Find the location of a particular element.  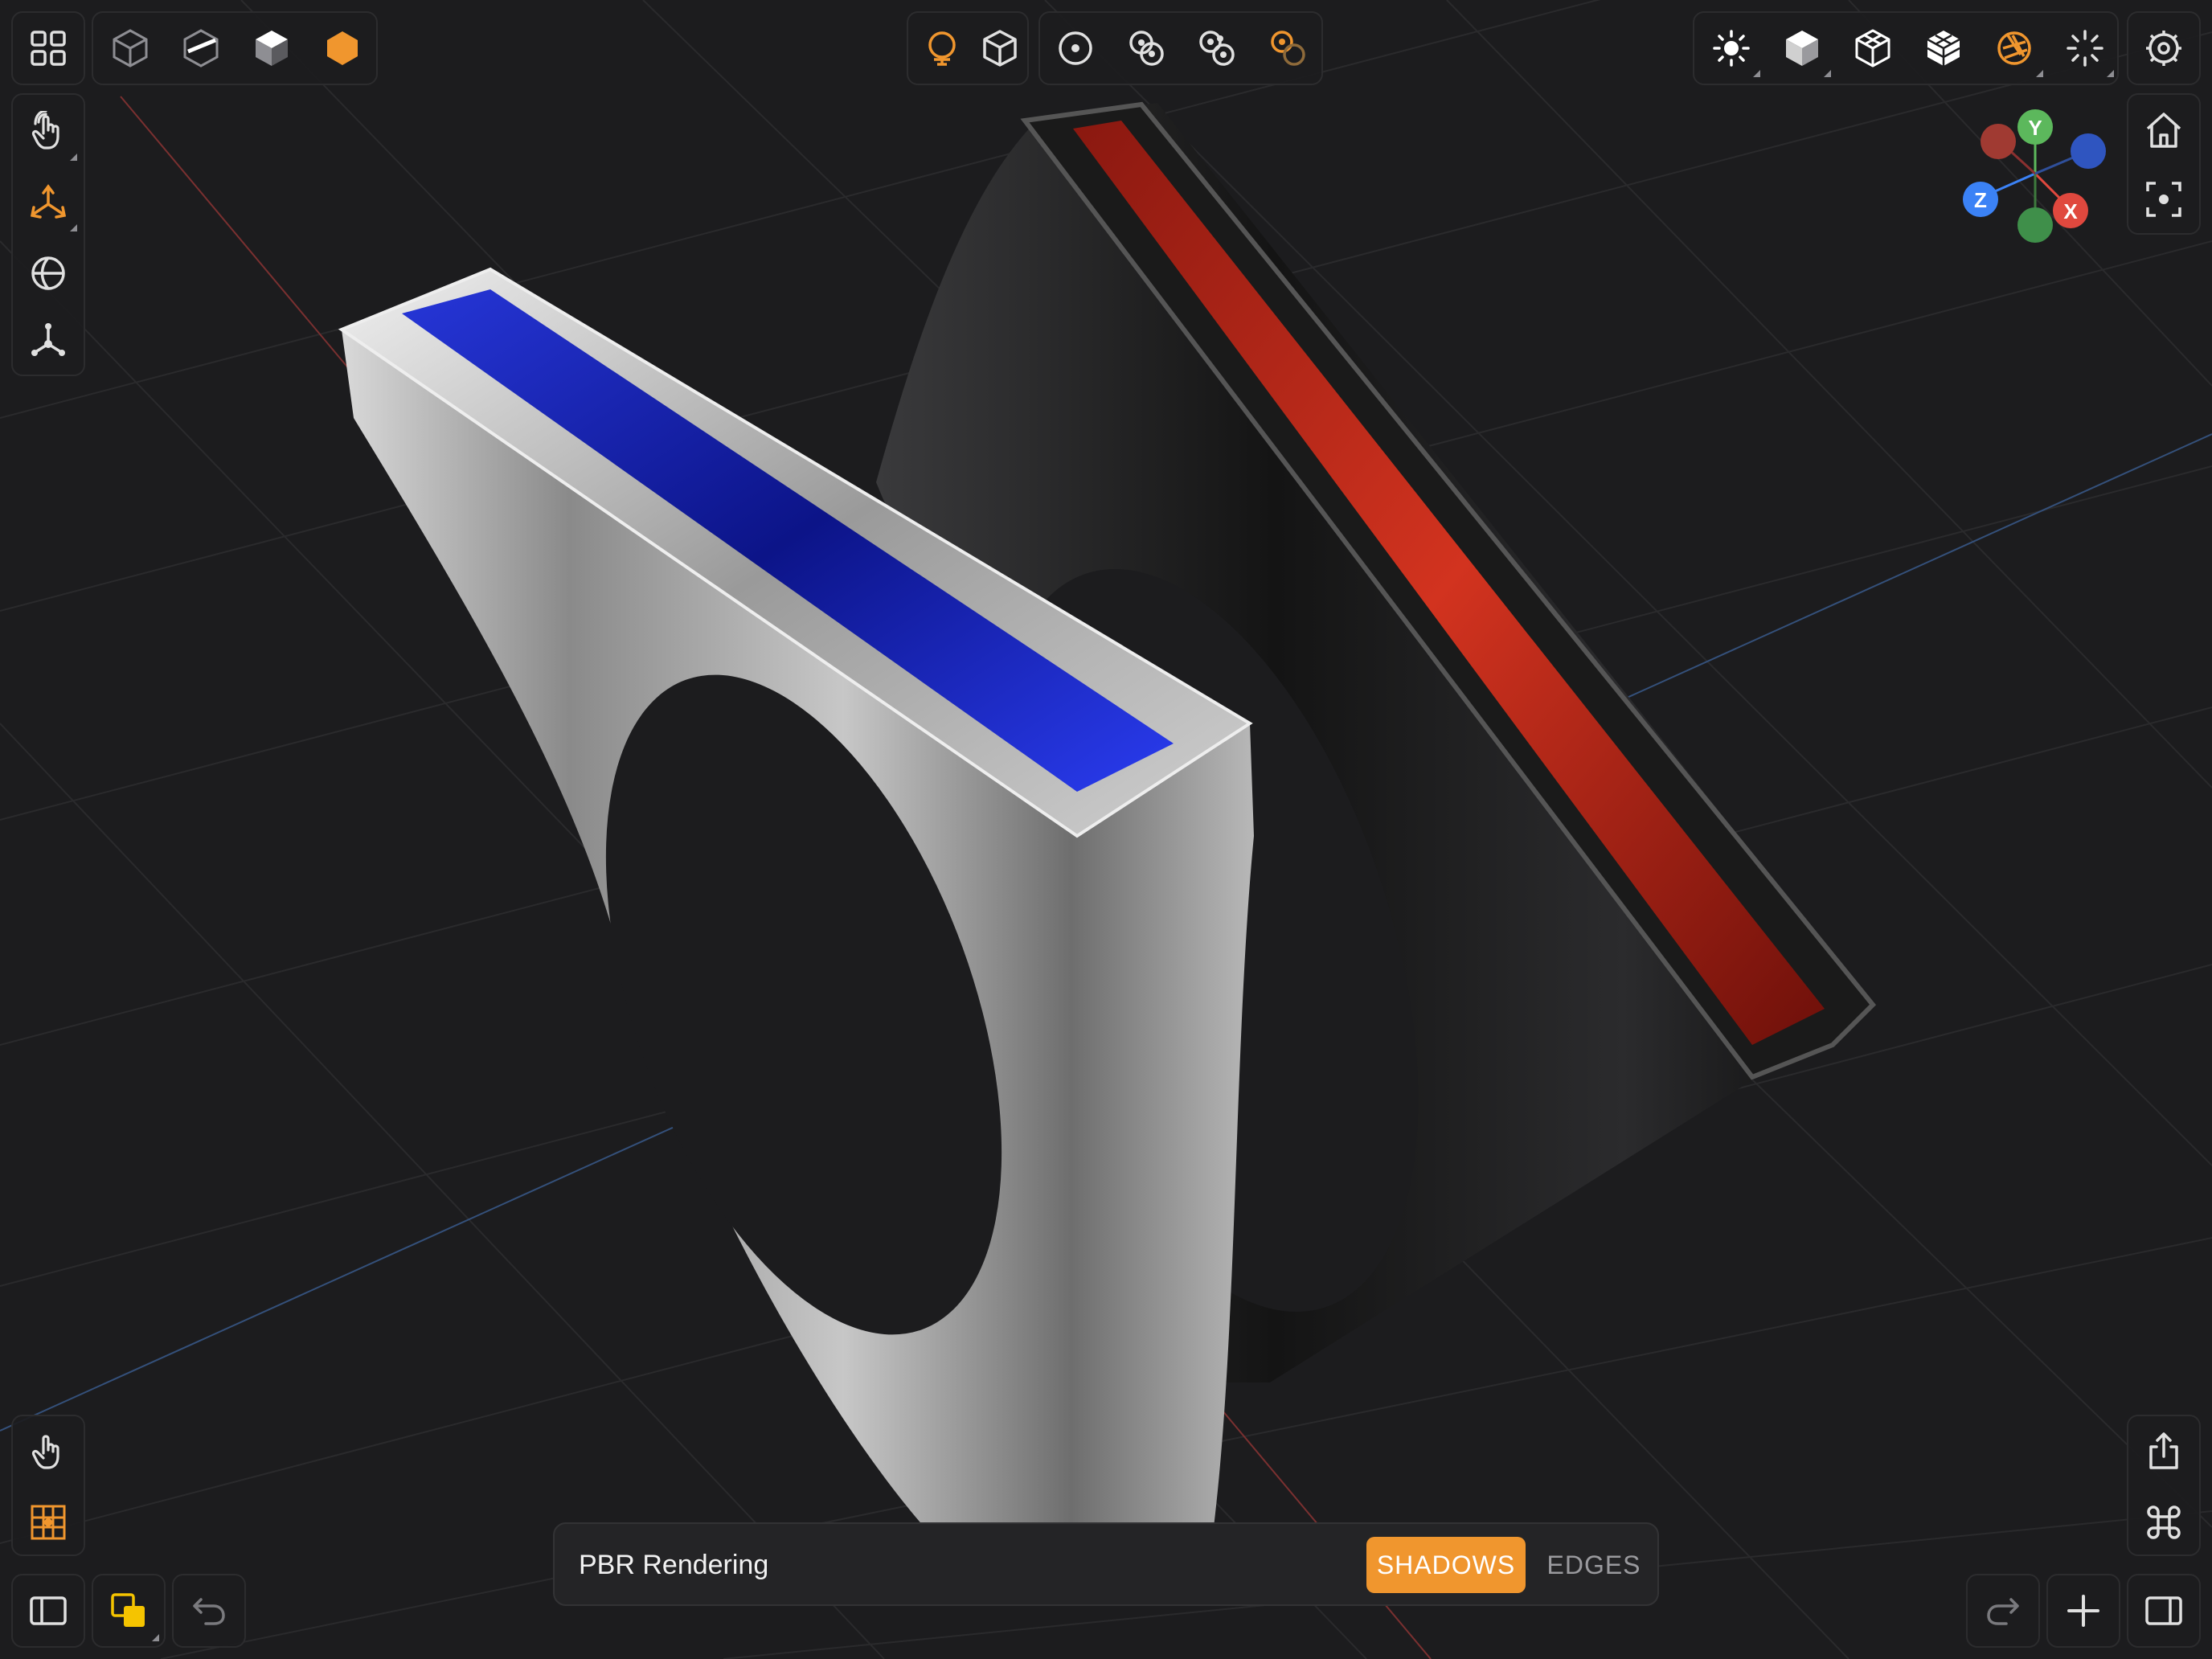

focus-icon is located at coordinates (2163, 199).